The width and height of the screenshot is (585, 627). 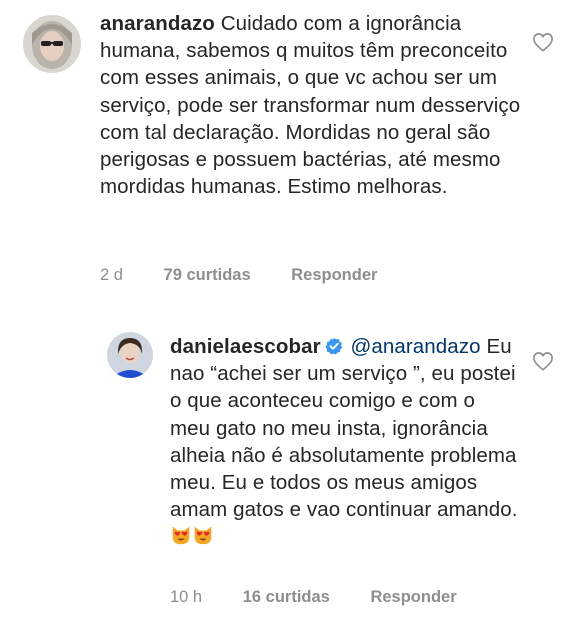 I want to click on likes-count: 16 curtidas, so click(x=286, y=597).